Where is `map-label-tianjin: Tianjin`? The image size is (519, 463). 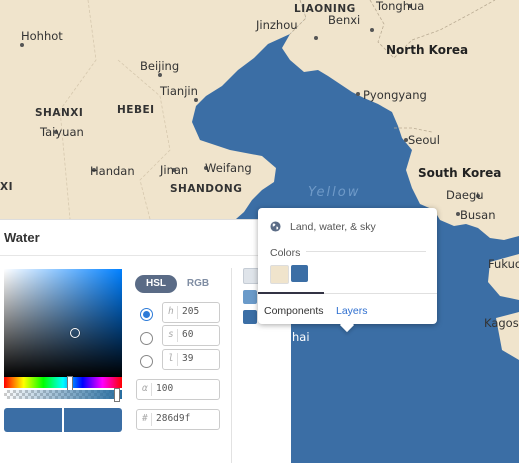 map-label-tianjin: Tianjin is located at coordinates (179, 91).